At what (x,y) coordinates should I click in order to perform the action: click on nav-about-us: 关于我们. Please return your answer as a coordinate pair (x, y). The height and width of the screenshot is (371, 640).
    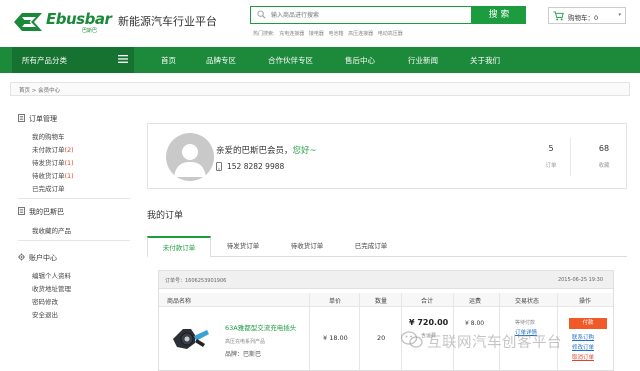
    Looking at the image, I should click on (485, 60).